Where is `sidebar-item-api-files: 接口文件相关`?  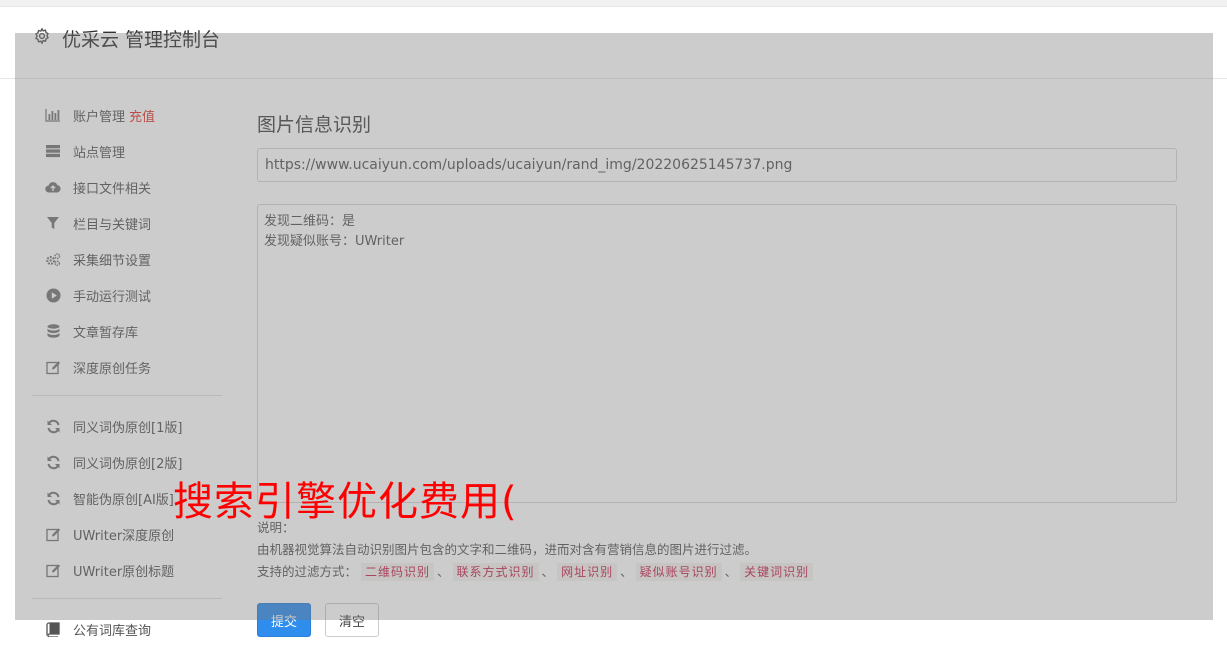 sidebar-item-api-files: 接口文件相关 is located at coordinates (127, 187).